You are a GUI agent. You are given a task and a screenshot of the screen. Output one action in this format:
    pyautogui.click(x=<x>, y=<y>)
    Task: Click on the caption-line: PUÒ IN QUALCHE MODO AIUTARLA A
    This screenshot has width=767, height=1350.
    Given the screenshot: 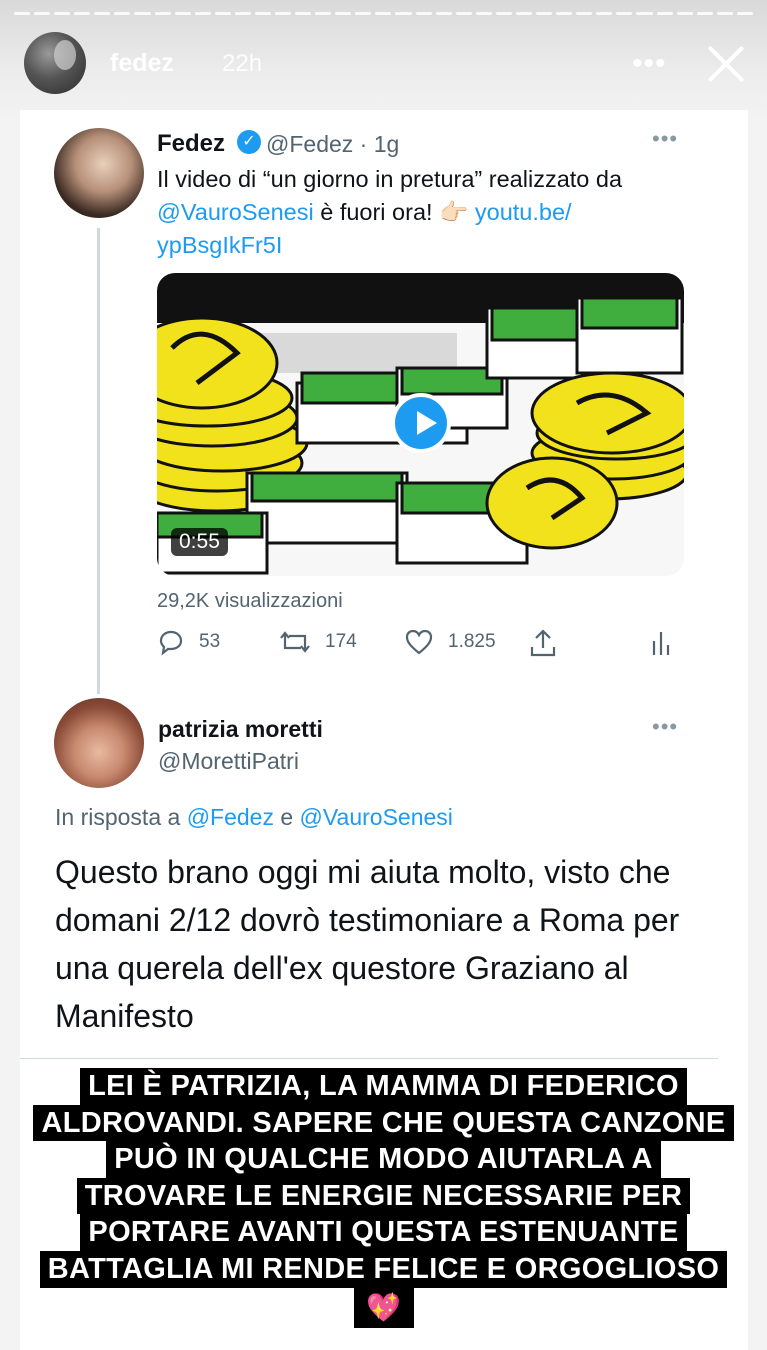 What is the action you would take?
    pyautogui.click(x=383, y=1159)
    